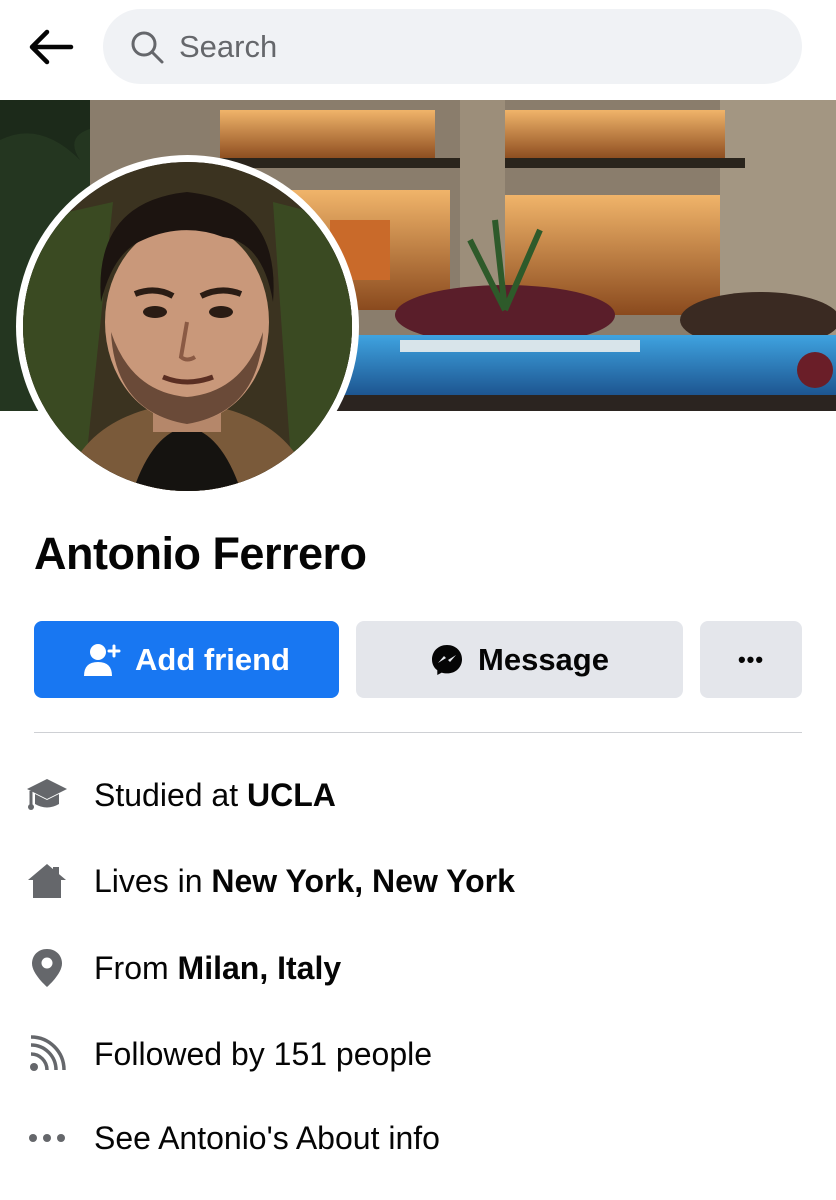  I want to click on info-residence: Lives in New York, New York, so click(269, 881).